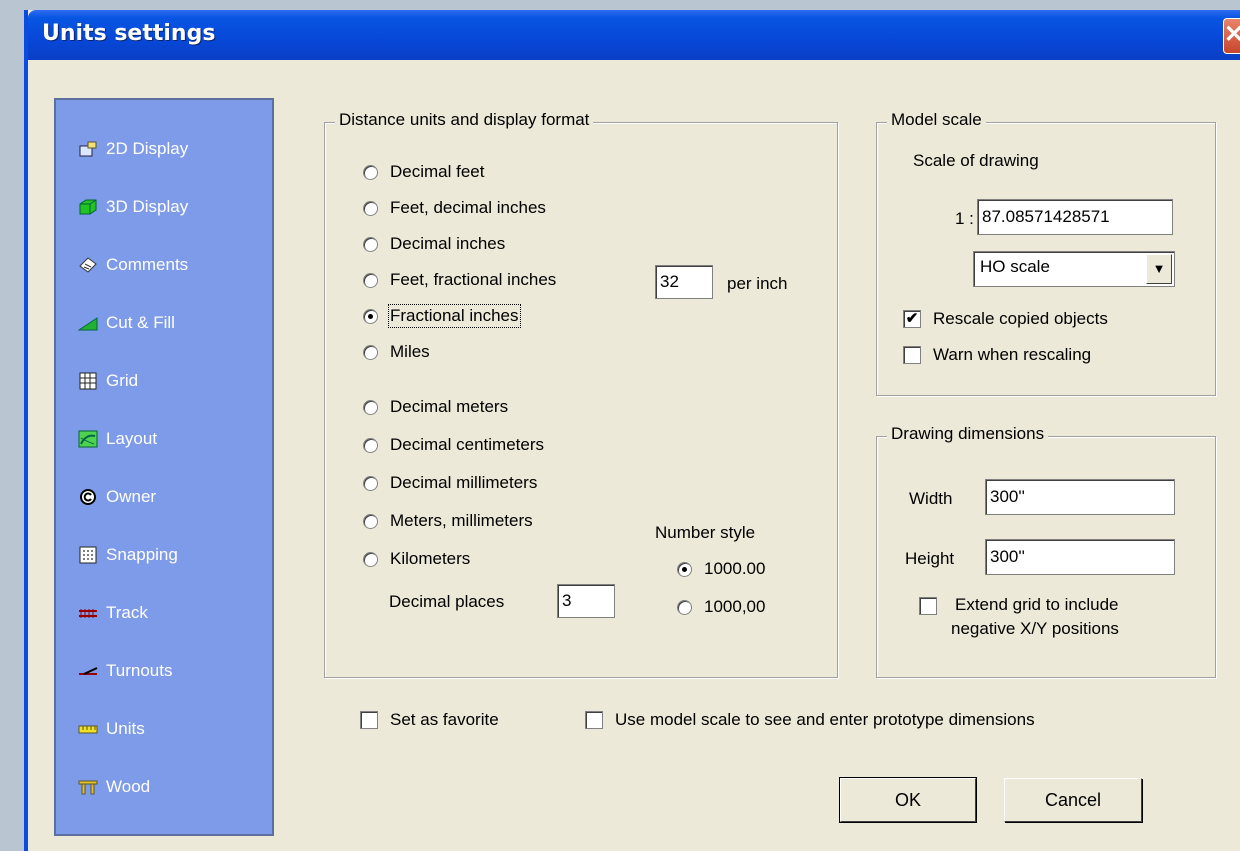 The image size is (1240, 851). Describe the element at coordinates (442, 316) in the screenshot. I see `radio-fractional-inches: Fractional inches` at that location.